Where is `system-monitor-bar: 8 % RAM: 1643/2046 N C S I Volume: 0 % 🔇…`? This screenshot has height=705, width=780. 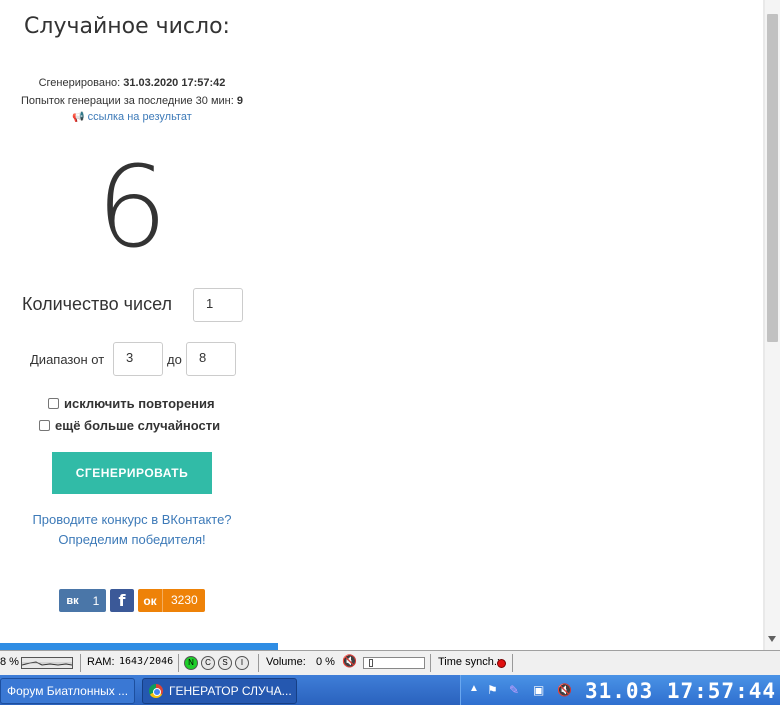 system-monitor-bar: 8 % RAM: 1643/2046 N C S I Volume: 0 % 🔇… is located at coordinates (390, 662).